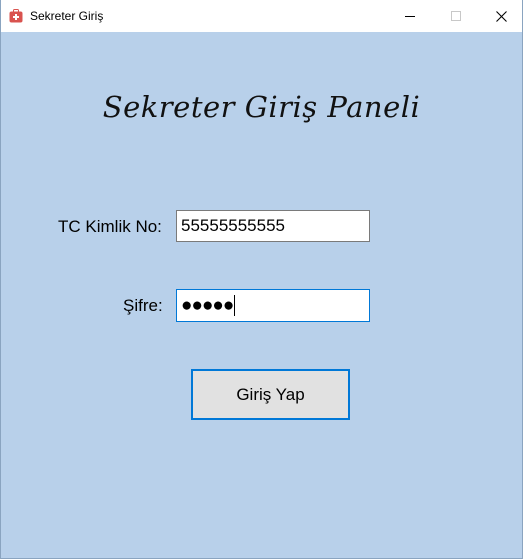 Image resolution: width=523 pixels, height=559 pixels. I want to click on panel-heading: Sekreter Giriş Paneli, so click(261, 107).